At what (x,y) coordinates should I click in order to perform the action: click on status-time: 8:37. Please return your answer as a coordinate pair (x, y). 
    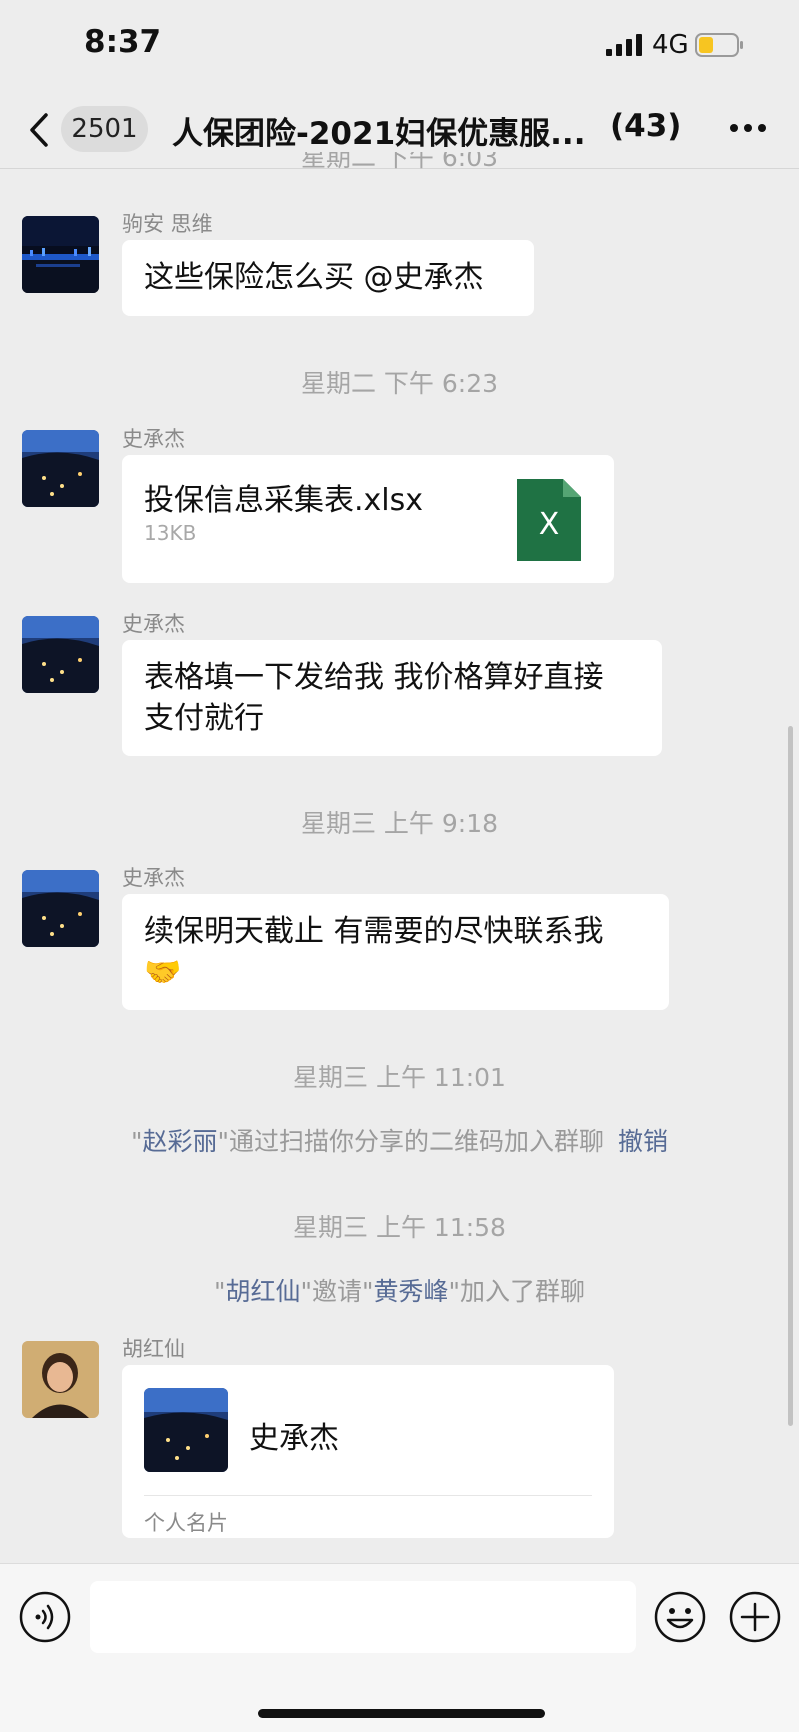
    Looking at the image, I should click on (123, 42).